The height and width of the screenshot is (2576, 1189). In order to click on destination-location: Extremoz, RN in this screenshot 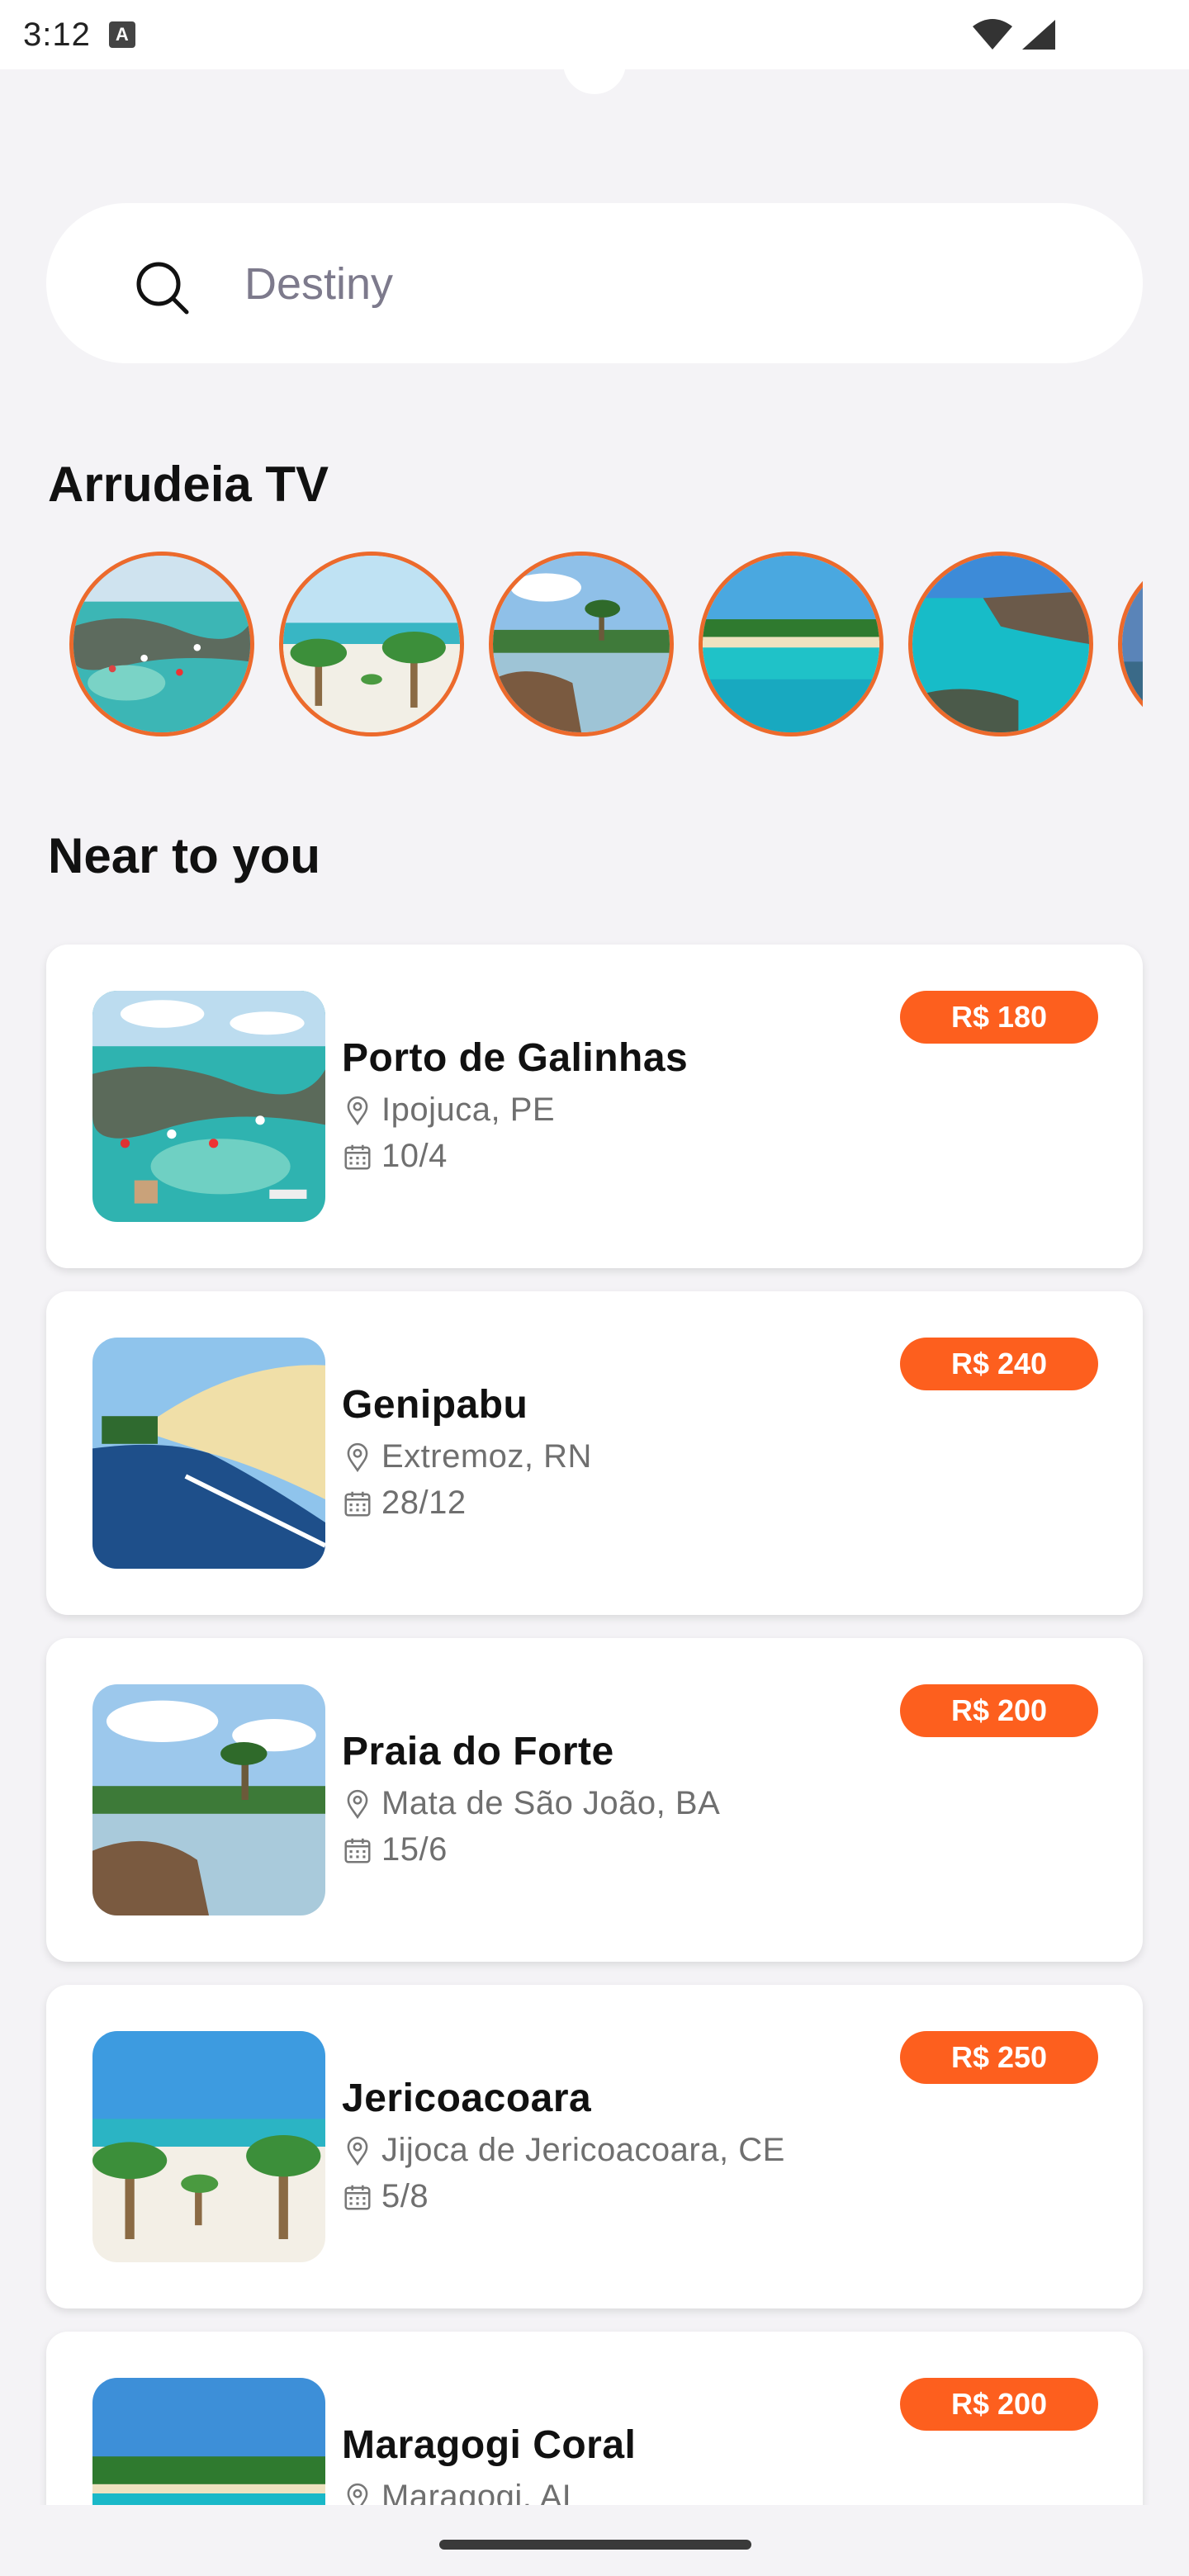, I will do `click(467, 1456)`.